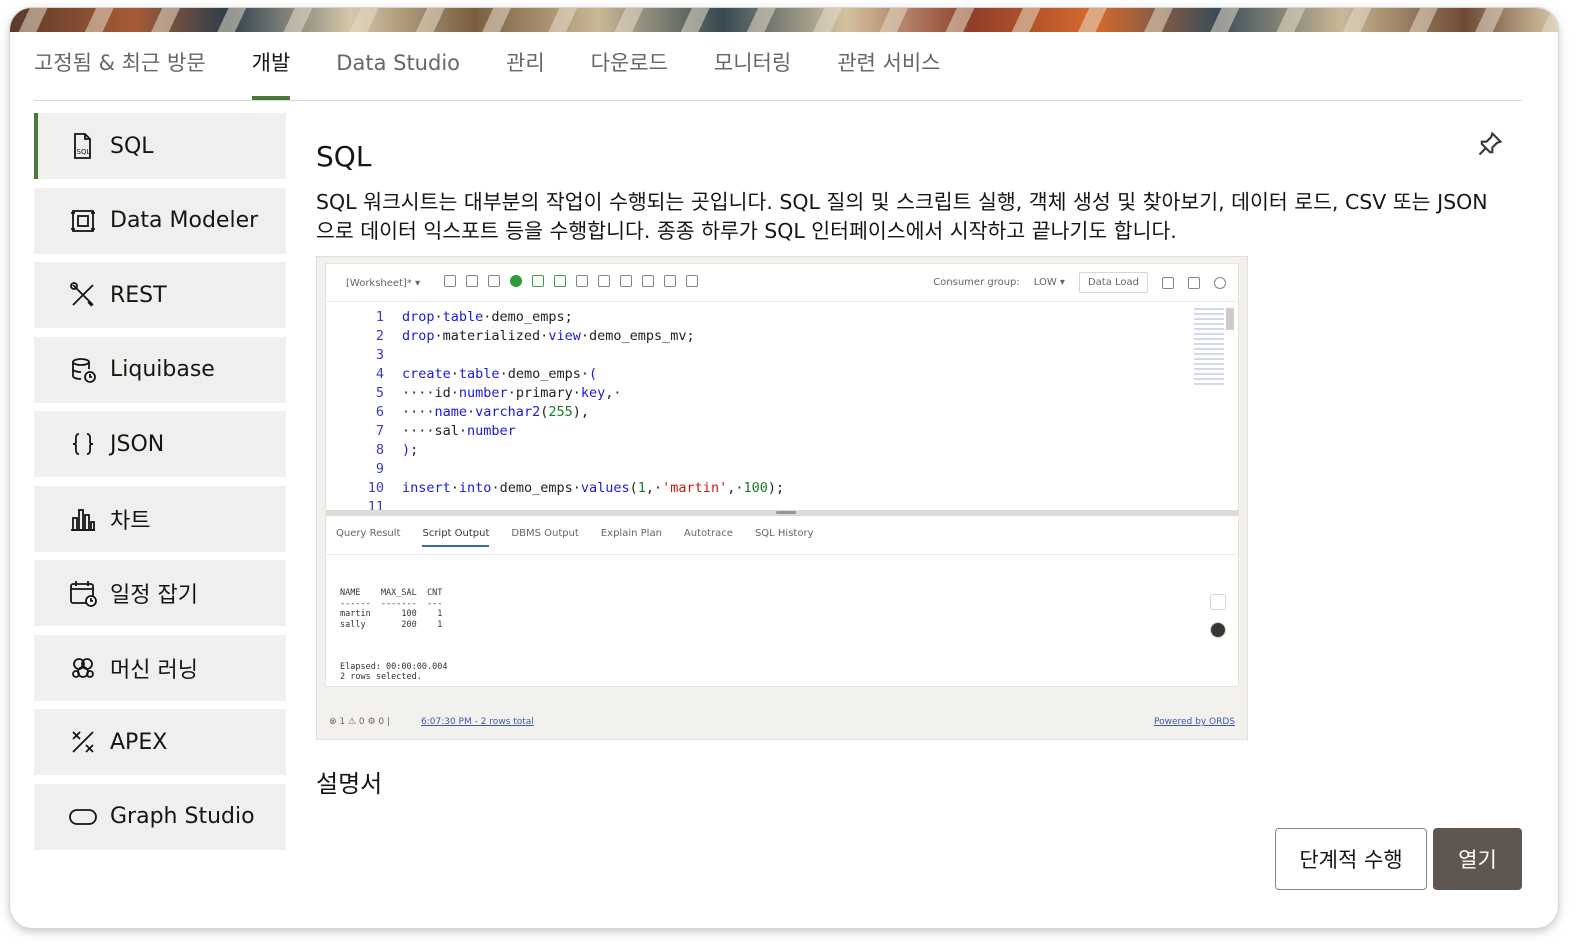 The width and height of the screenshot is (1578, 944). I want to click on decorative-banner, so click(784, 20).